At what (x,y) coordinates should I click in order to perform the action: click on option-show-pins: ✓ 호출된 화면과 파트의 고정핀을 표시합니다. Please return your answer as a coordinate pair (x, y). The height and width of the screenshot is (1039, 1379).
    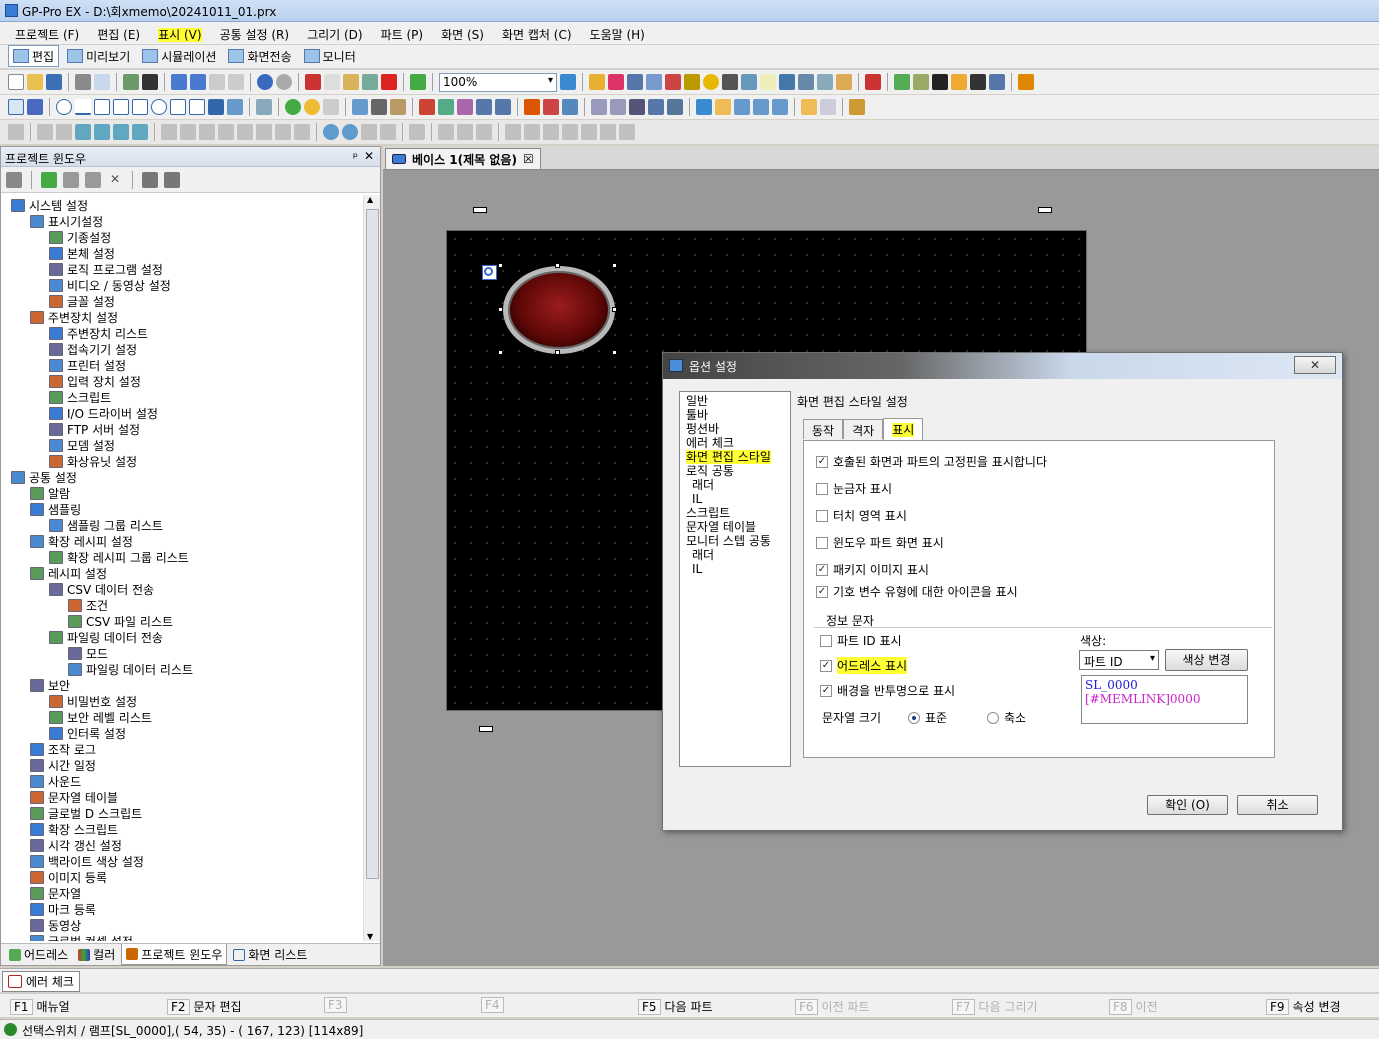
    Looking at the image, I should click on (931, 461).